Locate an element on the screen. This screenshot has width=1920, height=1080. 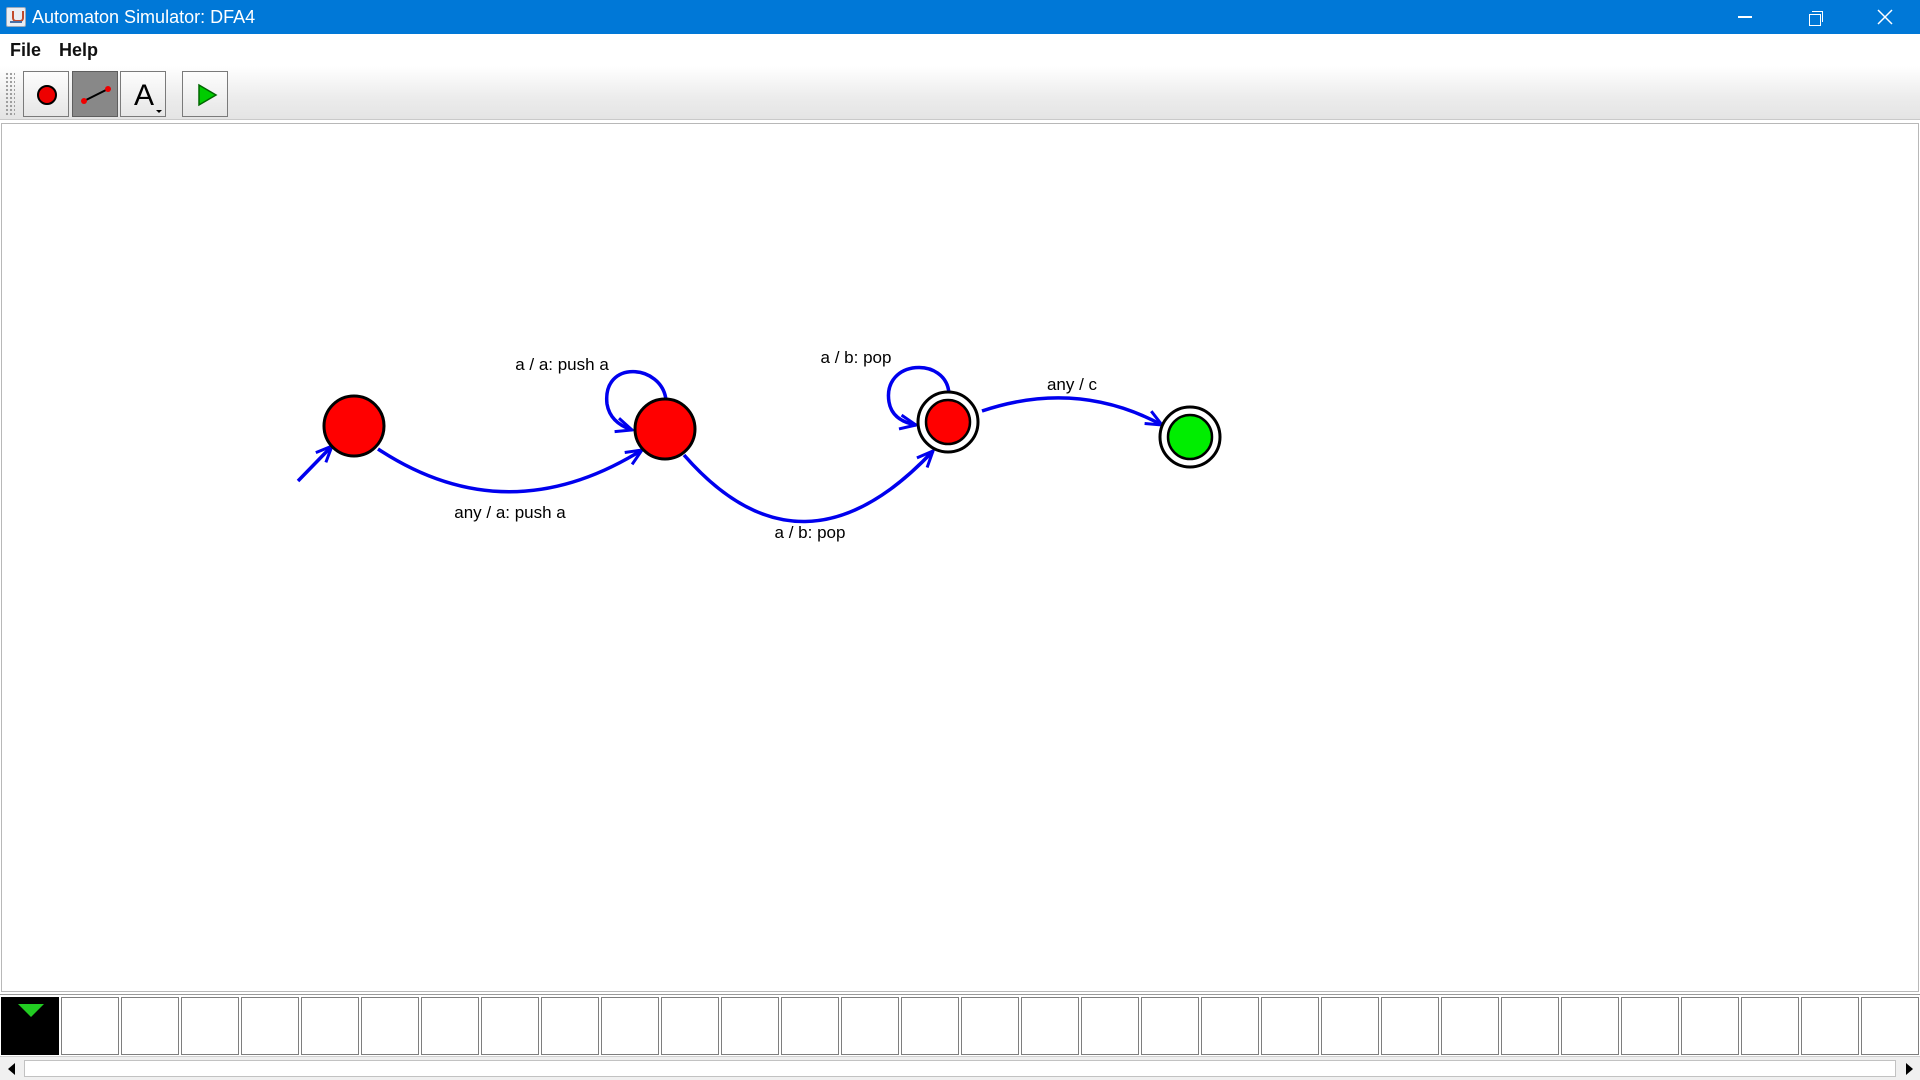
text-A-icon: A is located at coordinates (148, 96).